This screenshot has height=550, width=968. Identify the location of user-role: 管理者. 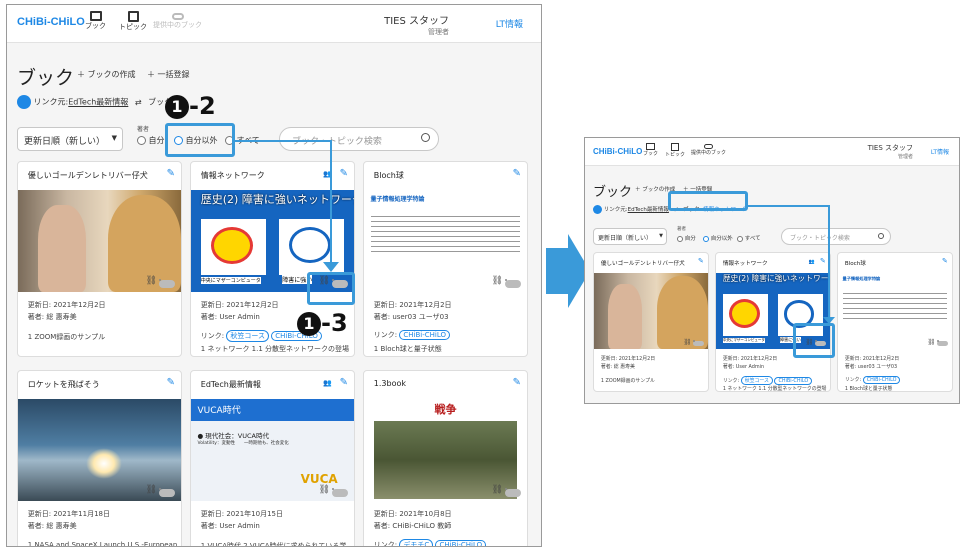
(438, 32).